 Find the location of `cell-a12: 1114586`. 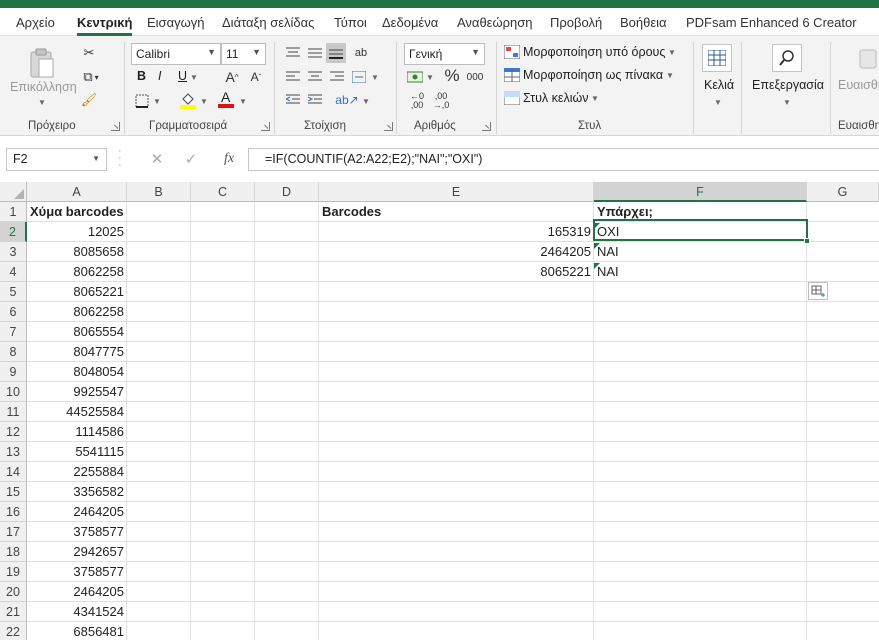

cell-a12: 1114586 is located at coordinates (77, 432).